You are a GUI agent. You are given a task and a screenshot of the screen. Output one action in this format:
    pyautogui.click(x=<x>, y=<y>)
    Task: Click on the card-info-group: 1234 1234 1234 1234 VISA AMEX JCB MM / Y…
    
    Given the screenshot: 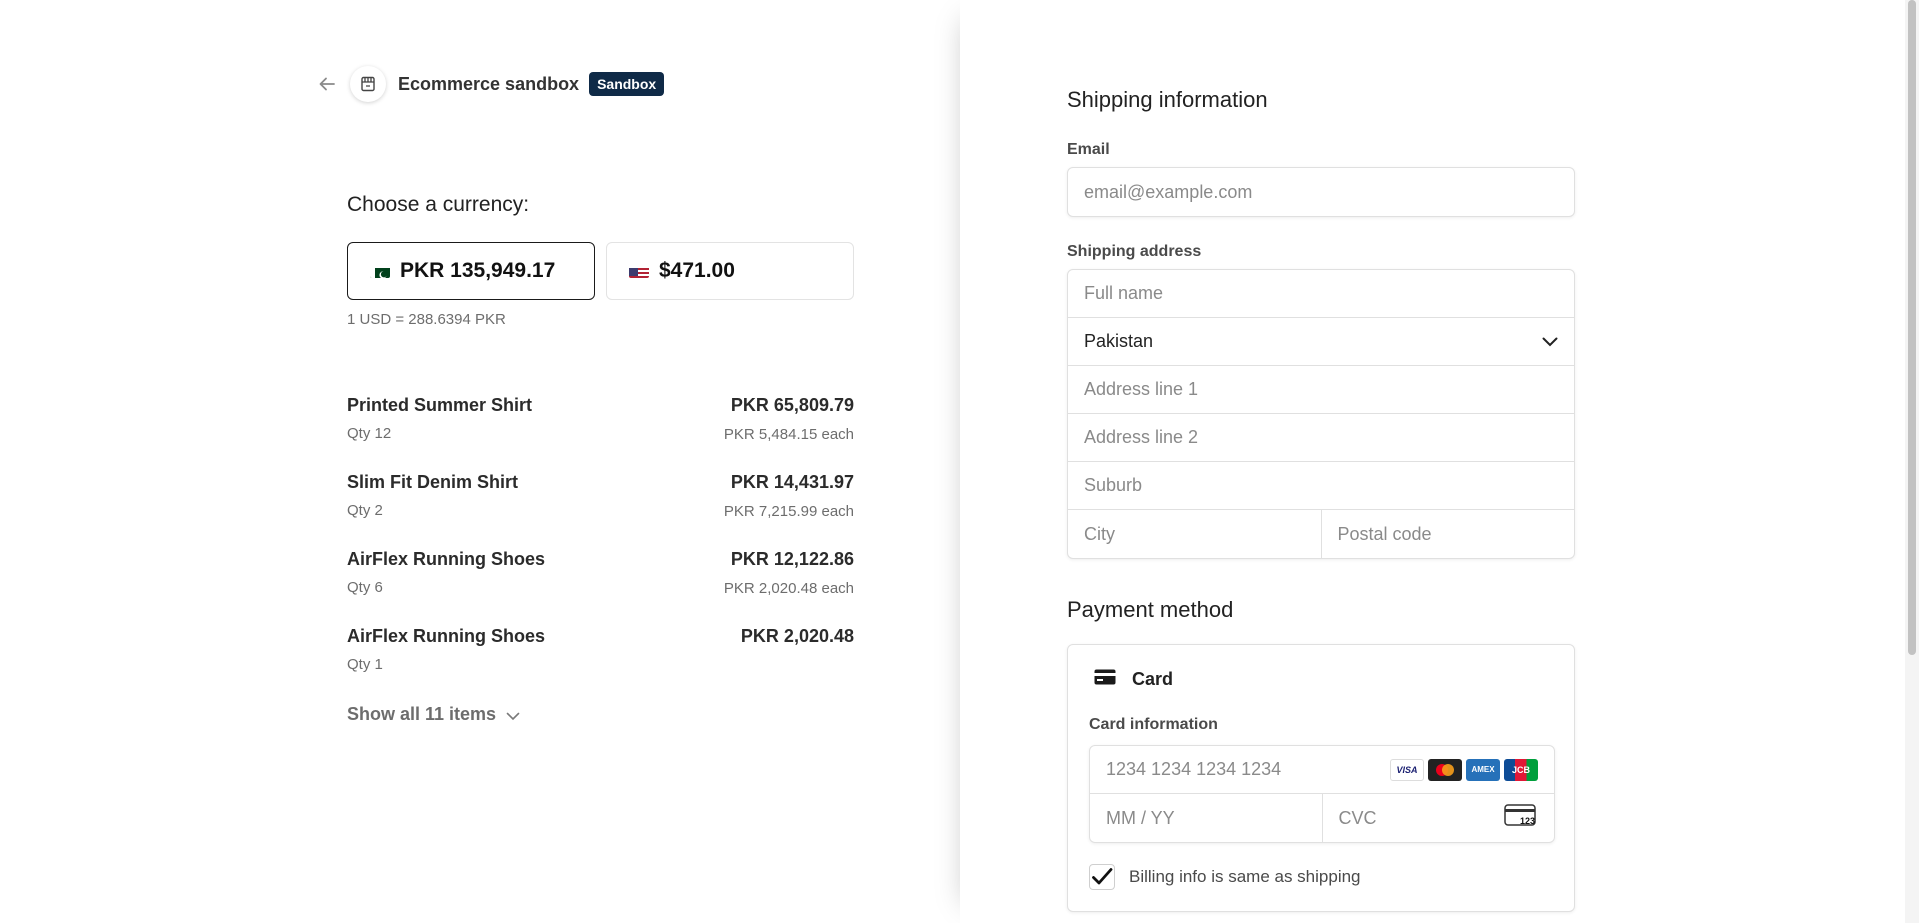 What is the action you would take?
    pyautogui.click(x=1322, y=794)
    